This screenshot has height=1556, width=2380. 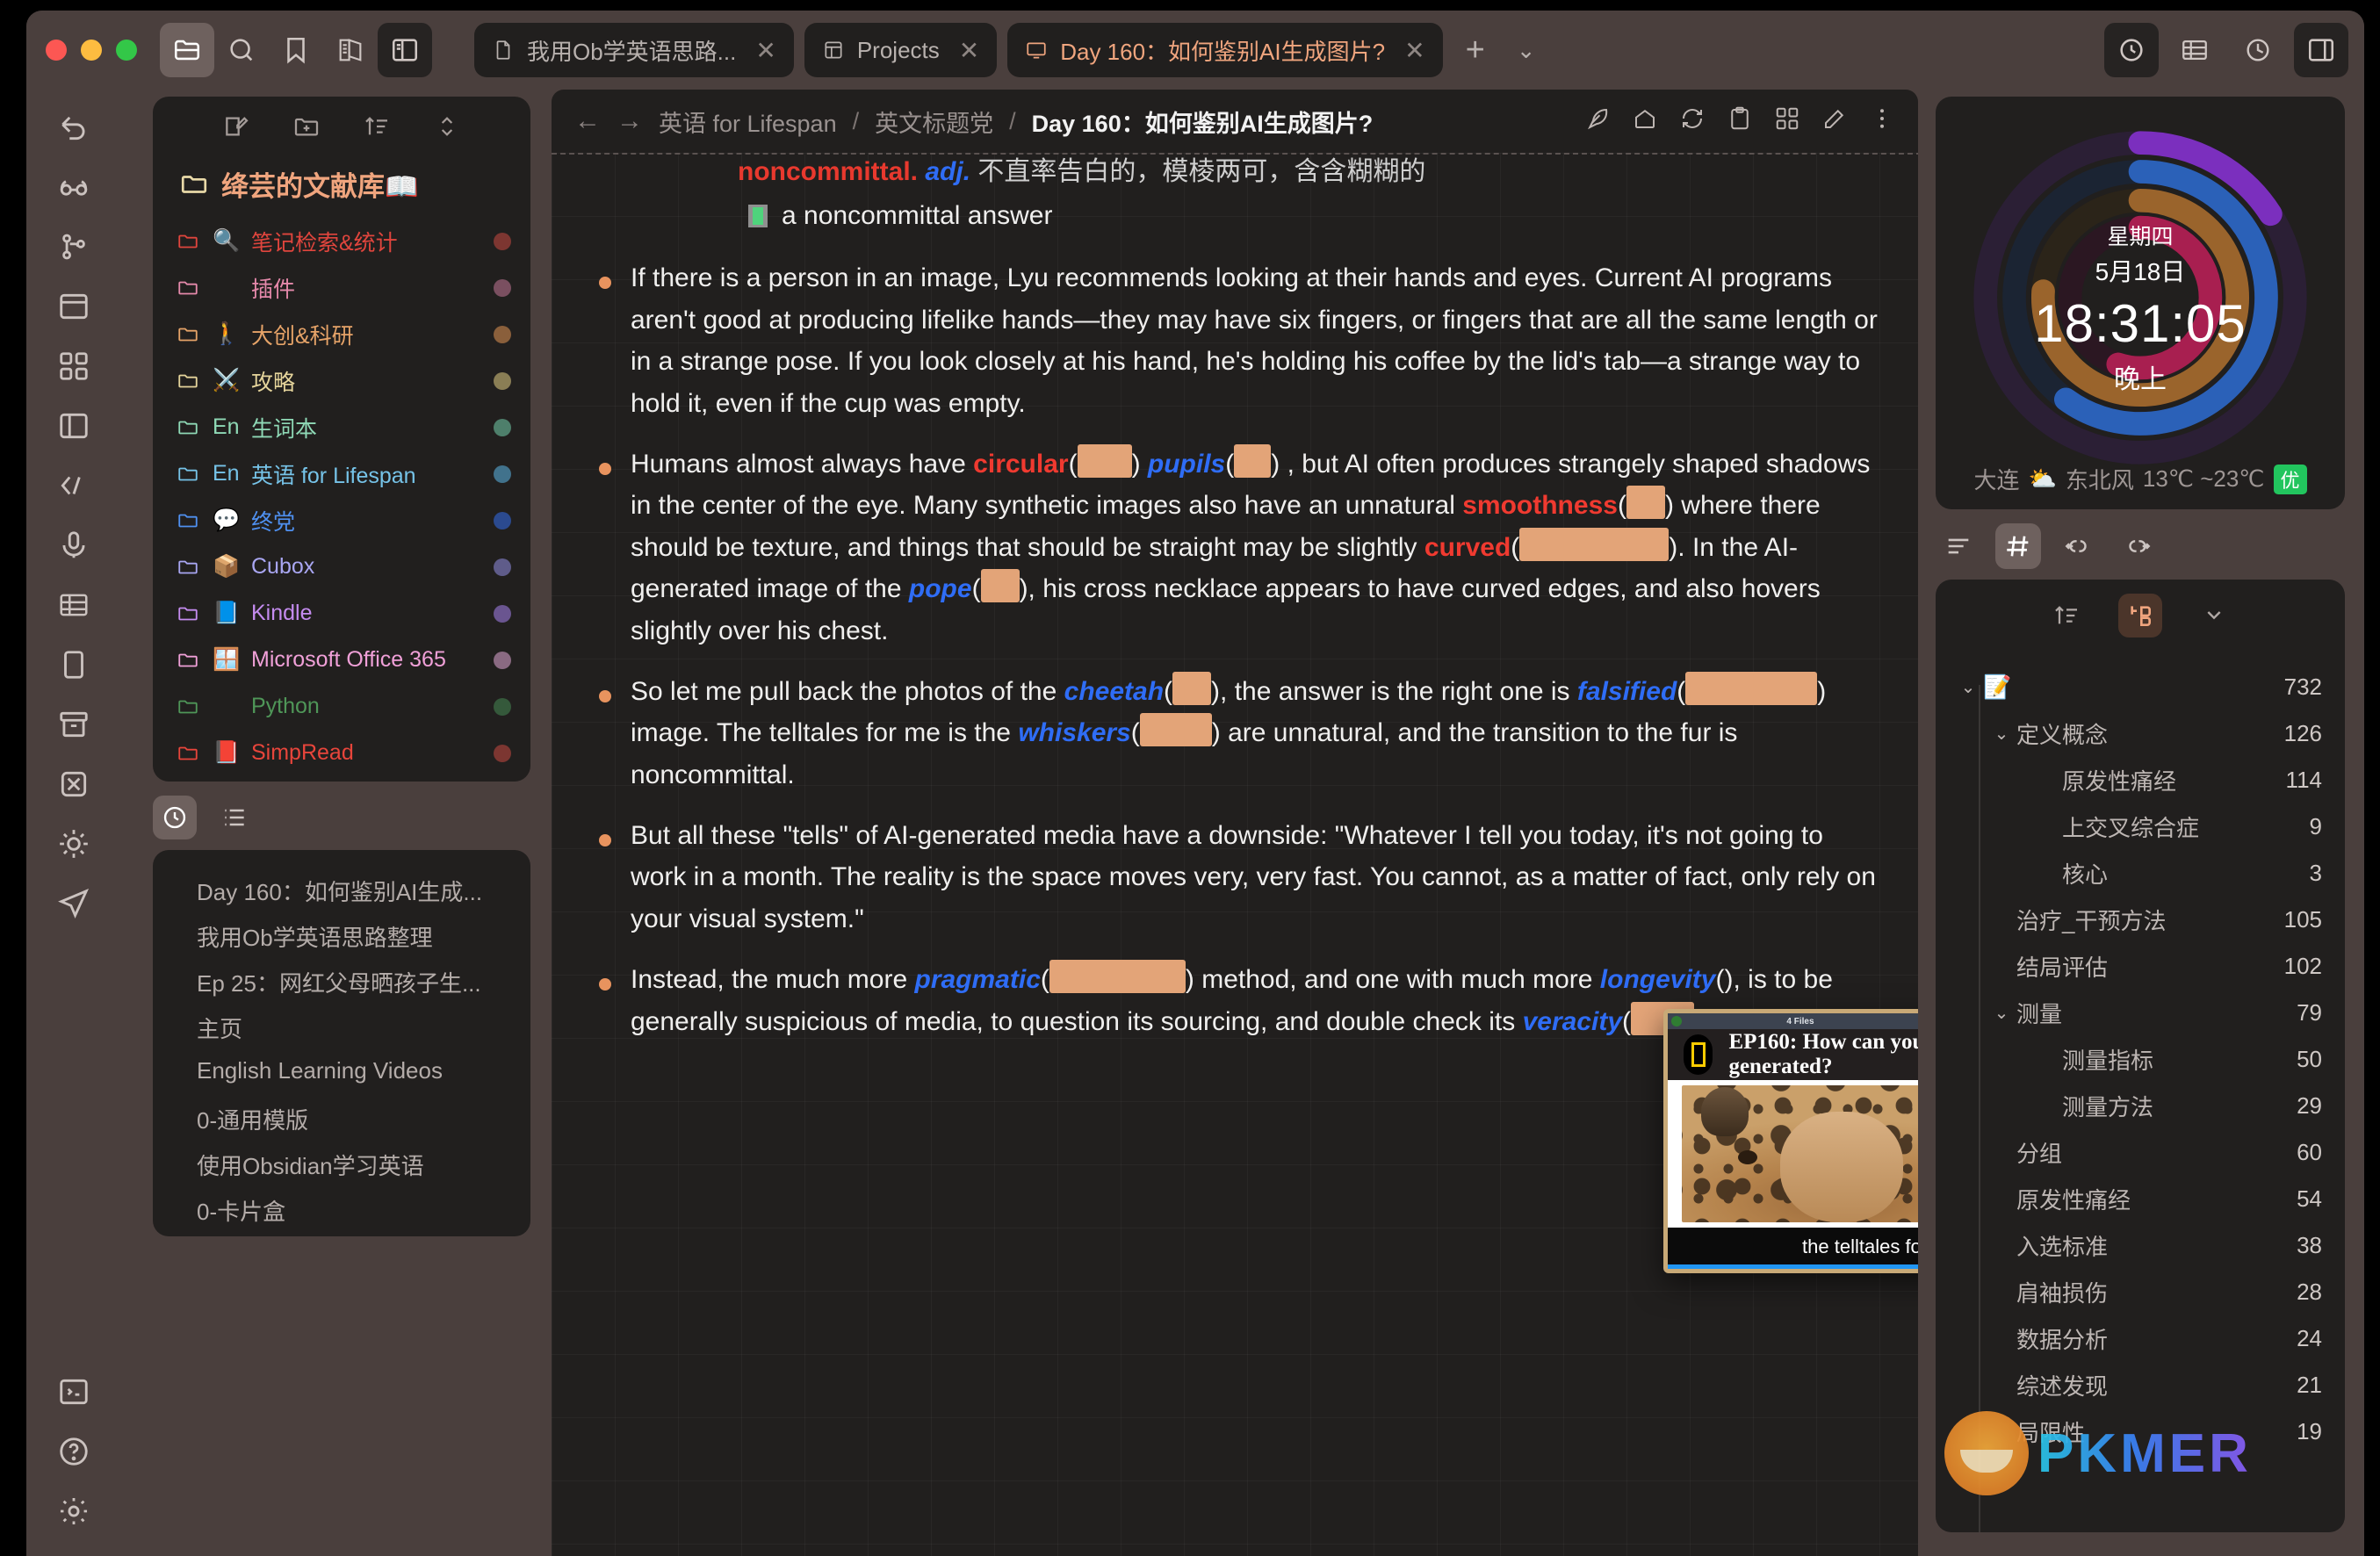 I want to click on right-panel-tabs, so click(x=2140, y=544).